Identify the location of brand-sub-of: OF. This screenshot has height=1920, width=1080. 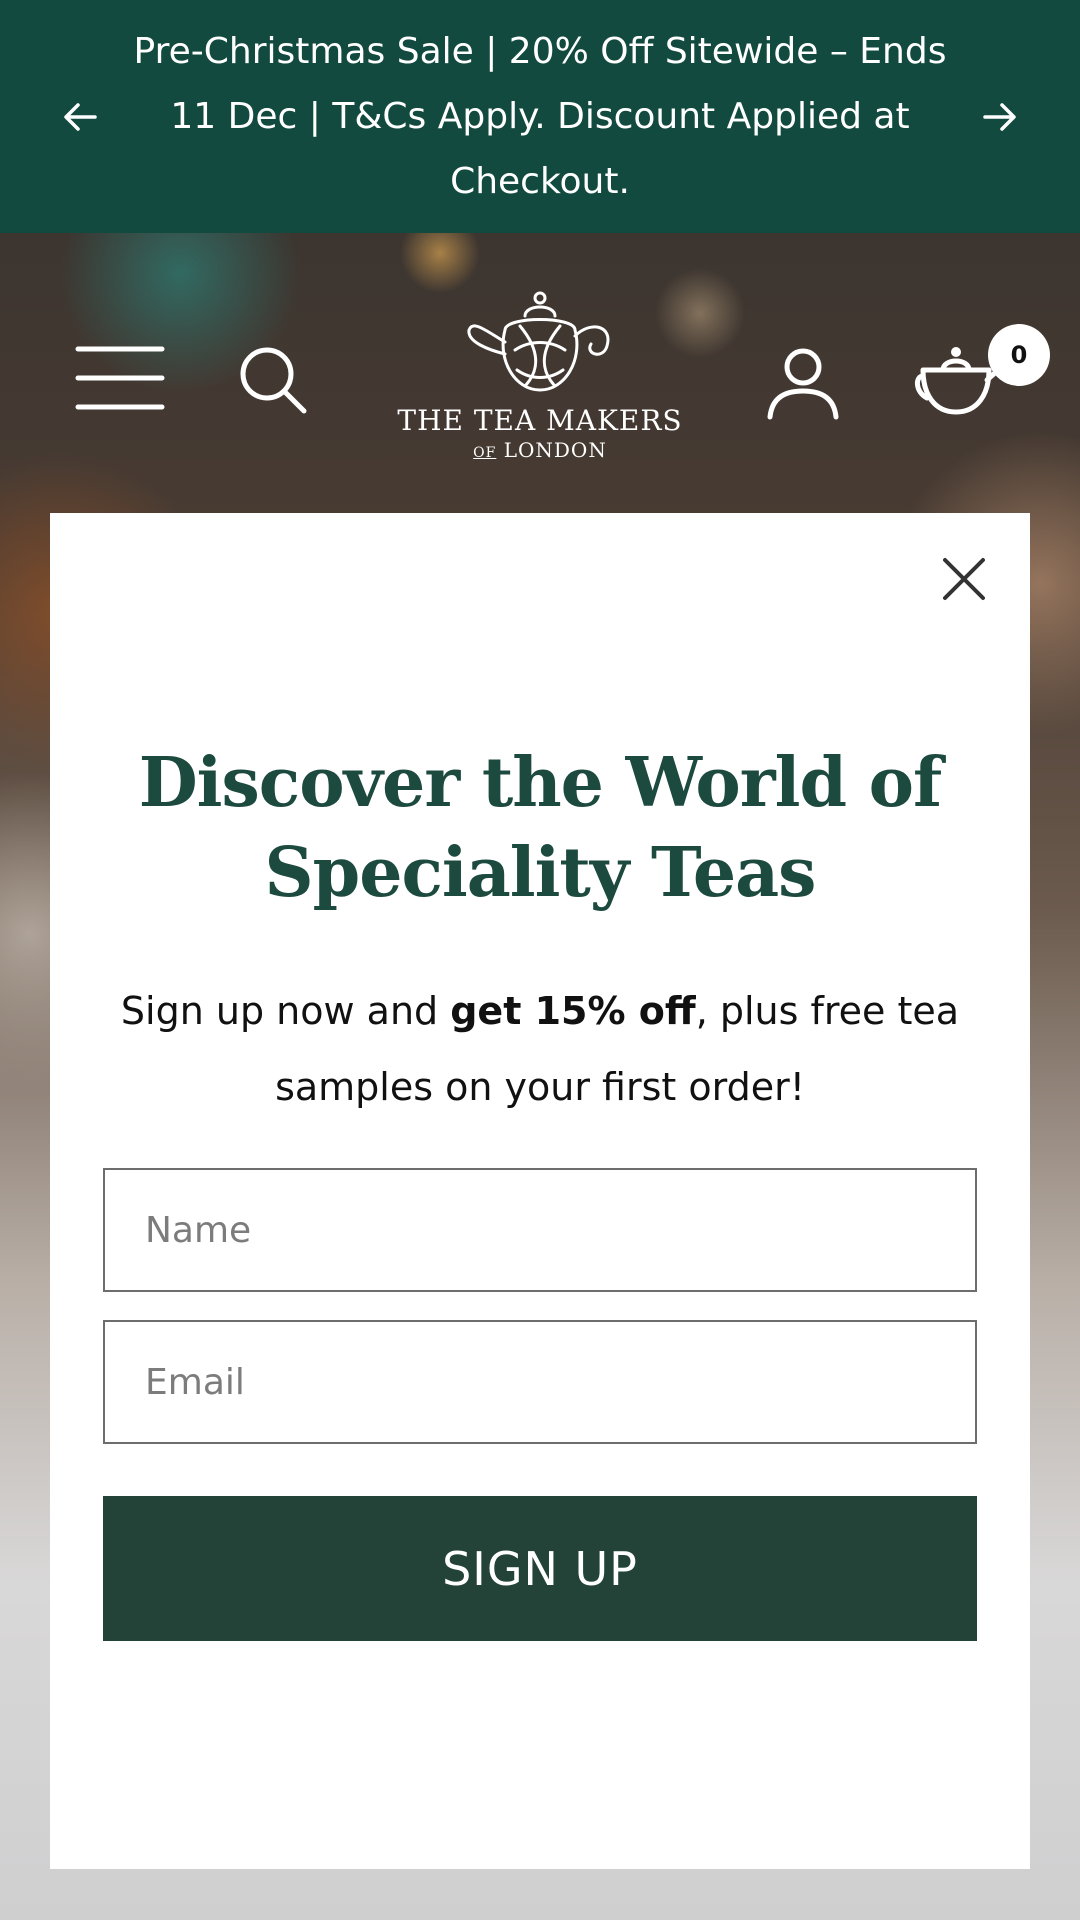
(485, 453).